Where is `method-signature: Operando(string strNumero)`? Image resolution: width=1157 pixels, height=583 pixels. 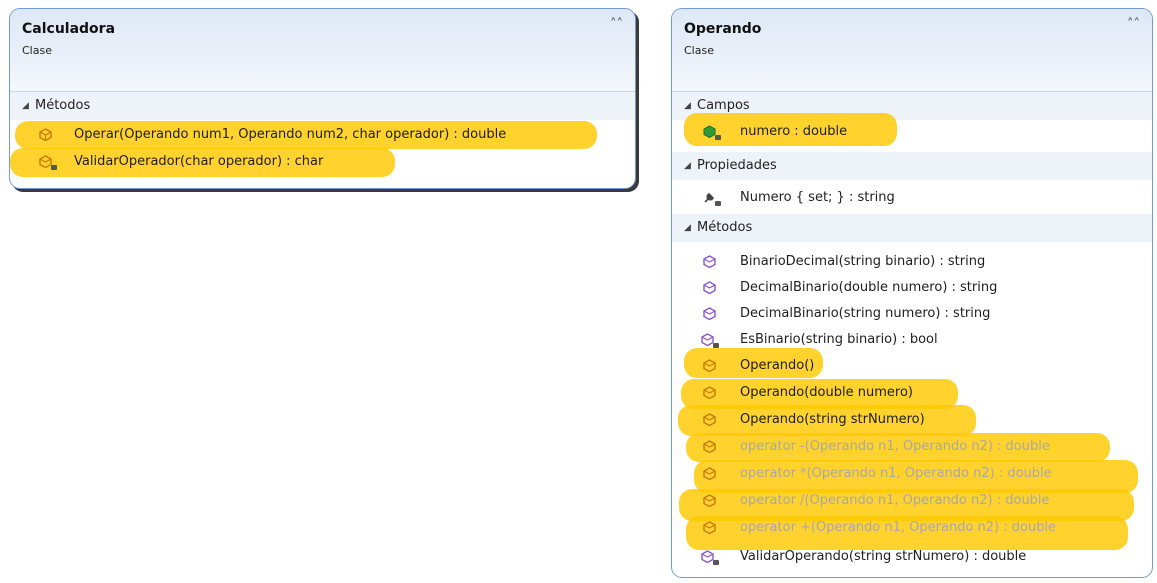 method-signature: Operando(string strNumero) is located at coordinates (832, 419).